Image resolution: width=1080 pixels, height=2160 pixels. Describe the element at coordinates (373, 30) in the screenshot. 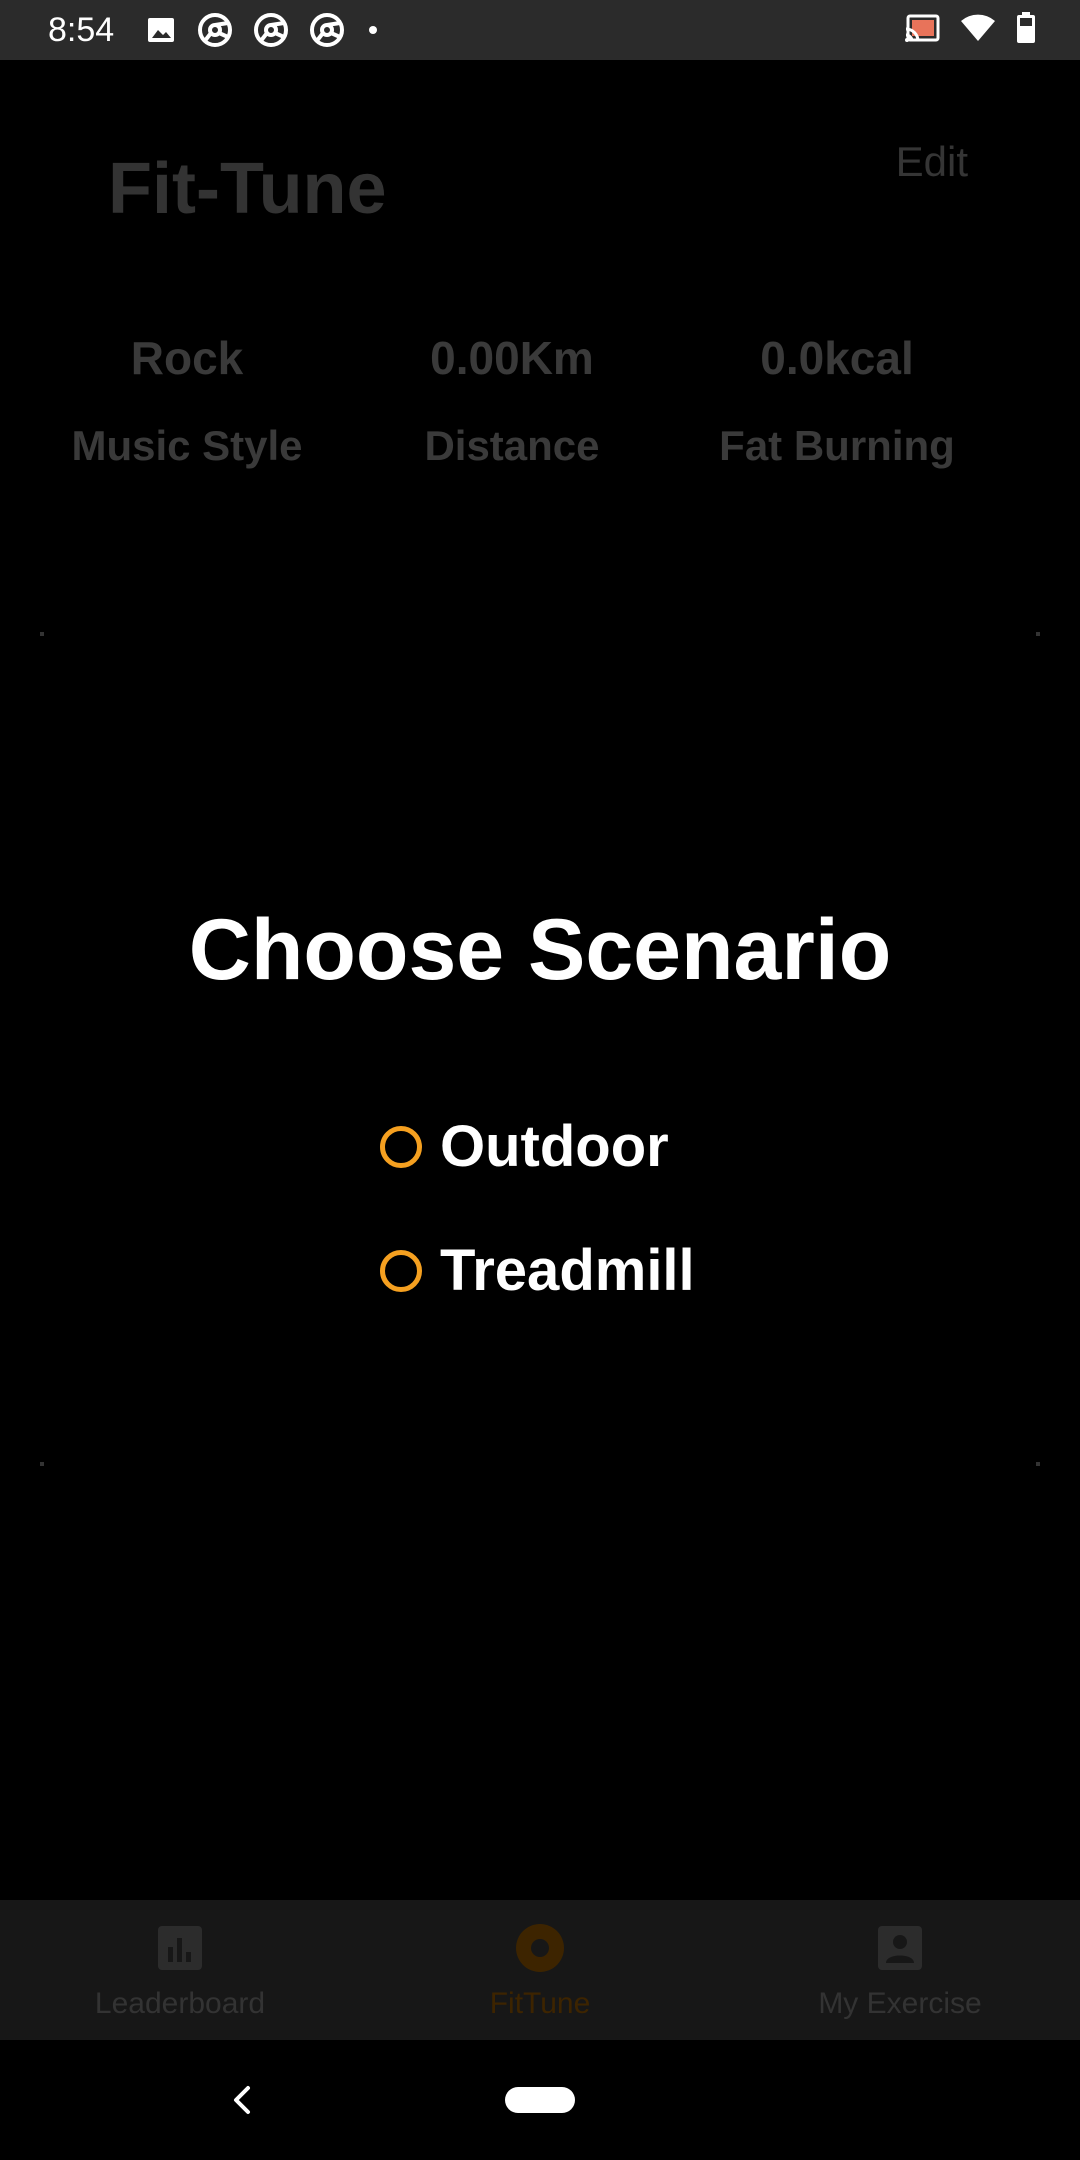

I see `dot-icon` at that location.